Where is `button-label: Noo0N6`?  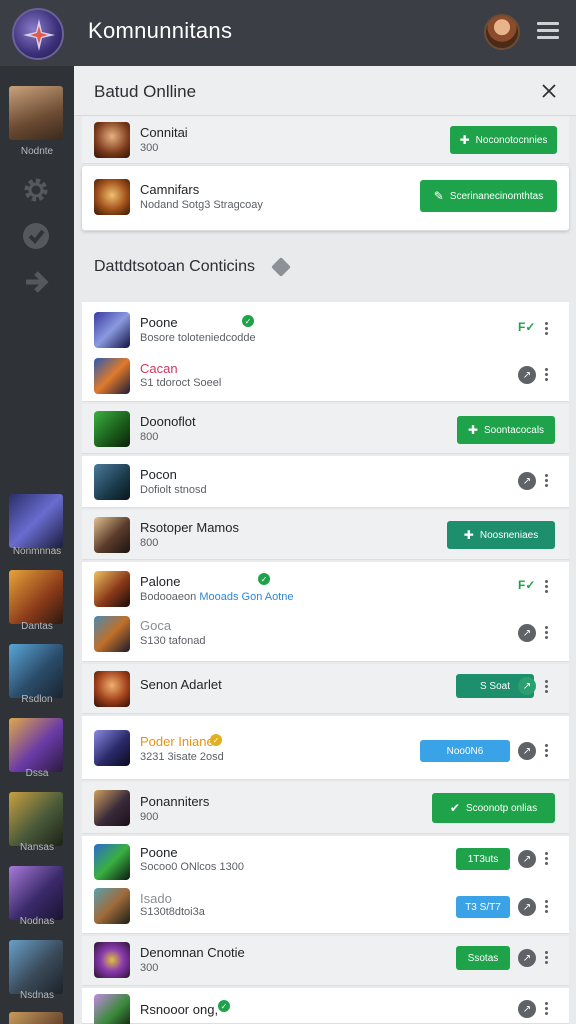
button-label: Noo0N6 is located at coordinates (465, 751).